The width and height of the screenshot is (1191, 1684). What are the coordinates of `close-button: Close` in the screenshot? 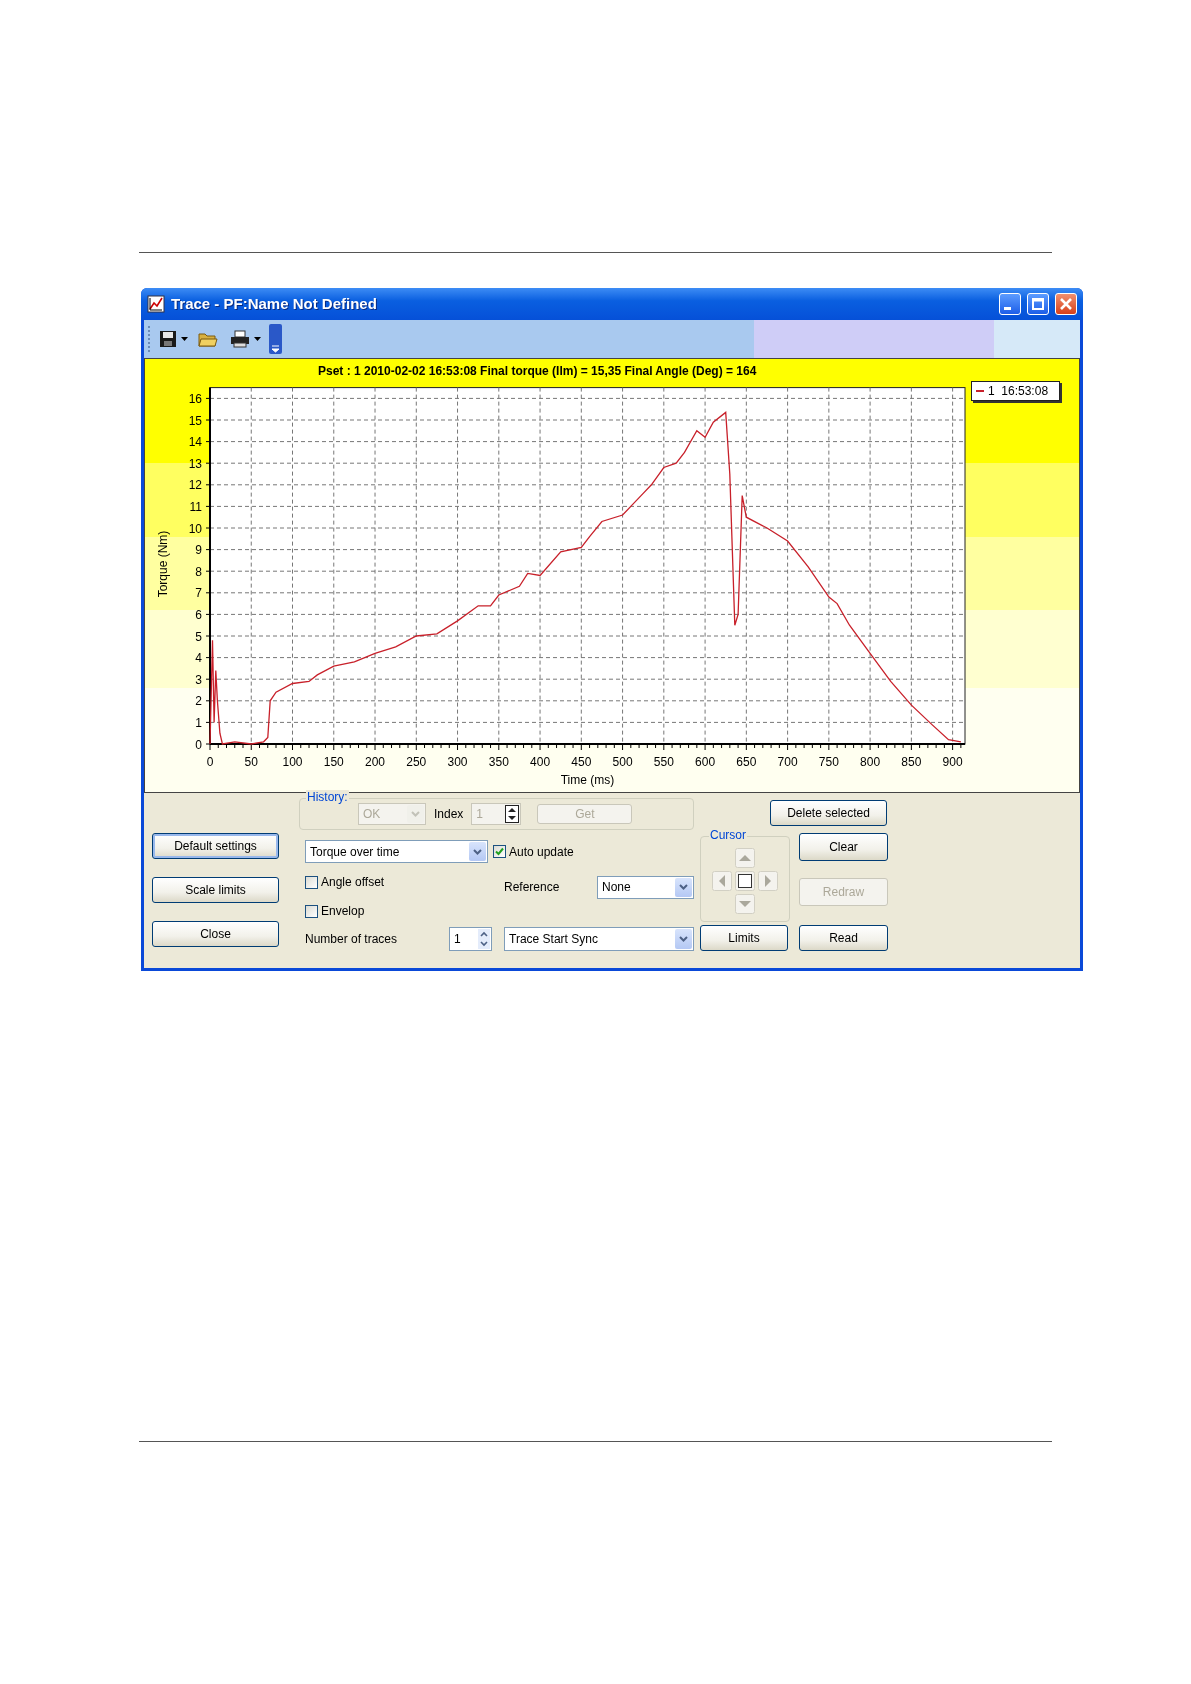 It's located at (215, 934).